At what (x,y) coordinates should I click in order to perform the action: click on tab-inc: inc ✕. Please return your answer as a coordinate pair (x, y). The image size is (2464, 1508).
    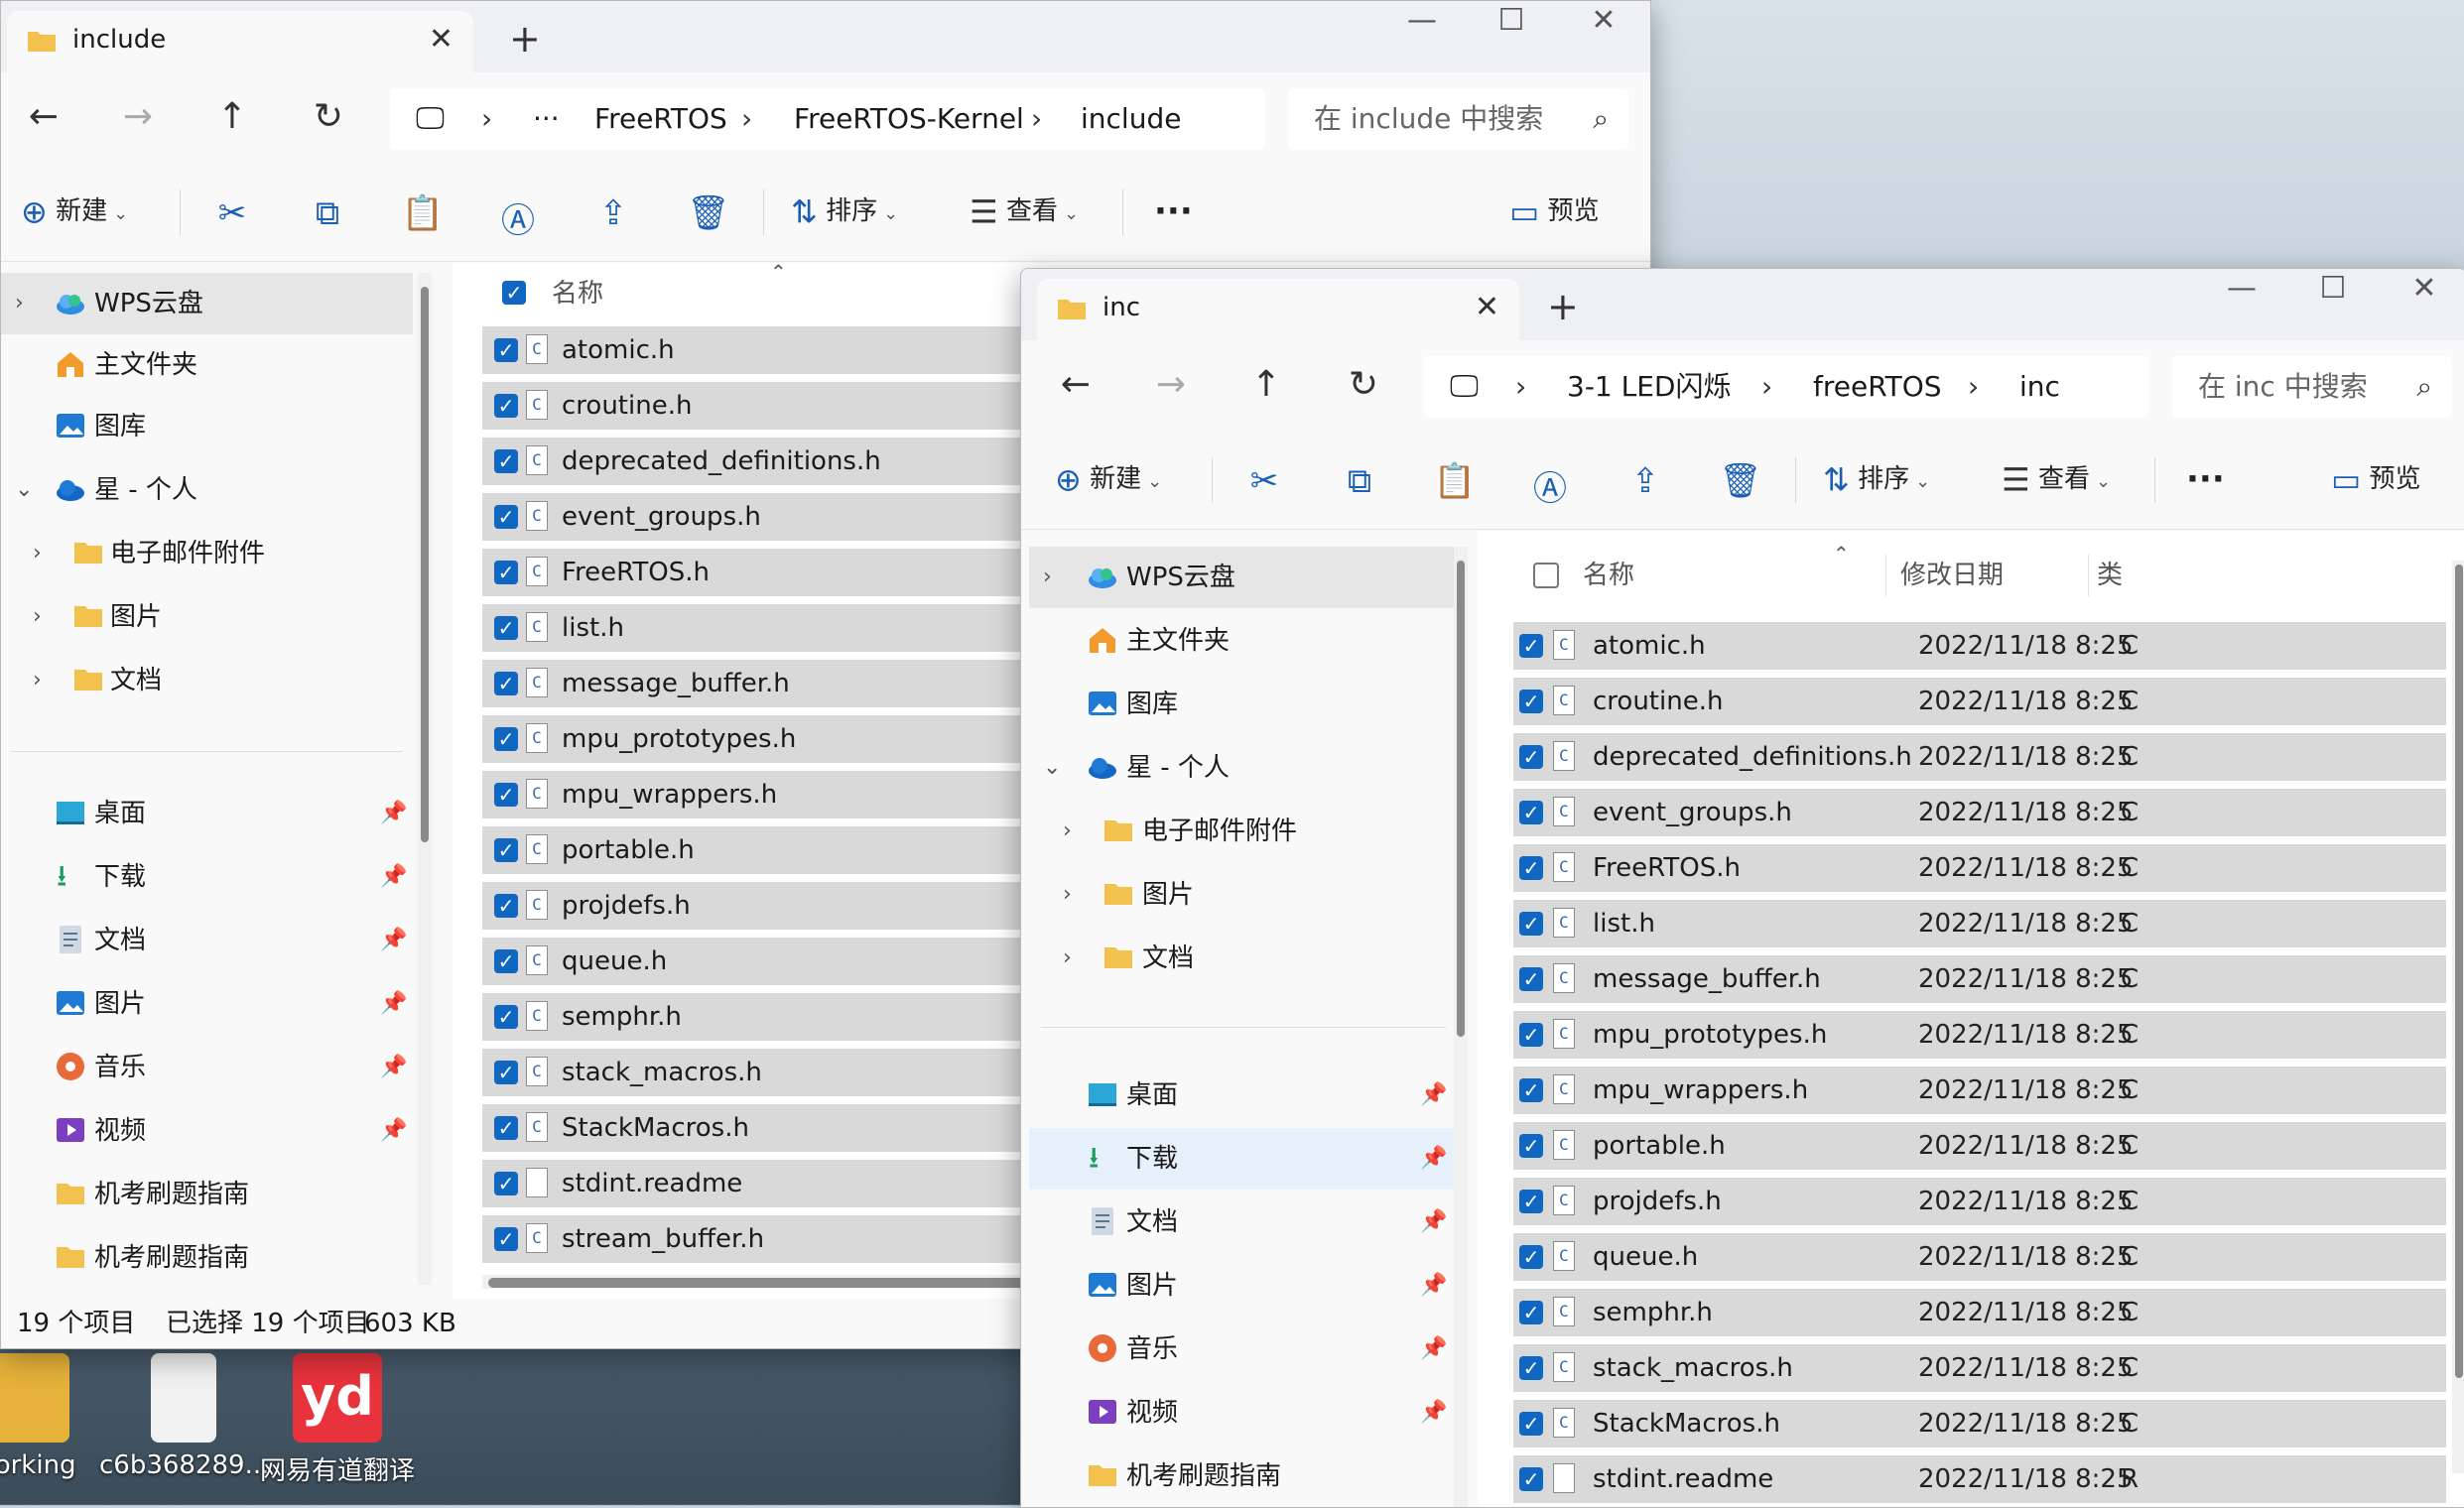
    Looking at the image, I should click on (1278, 309).